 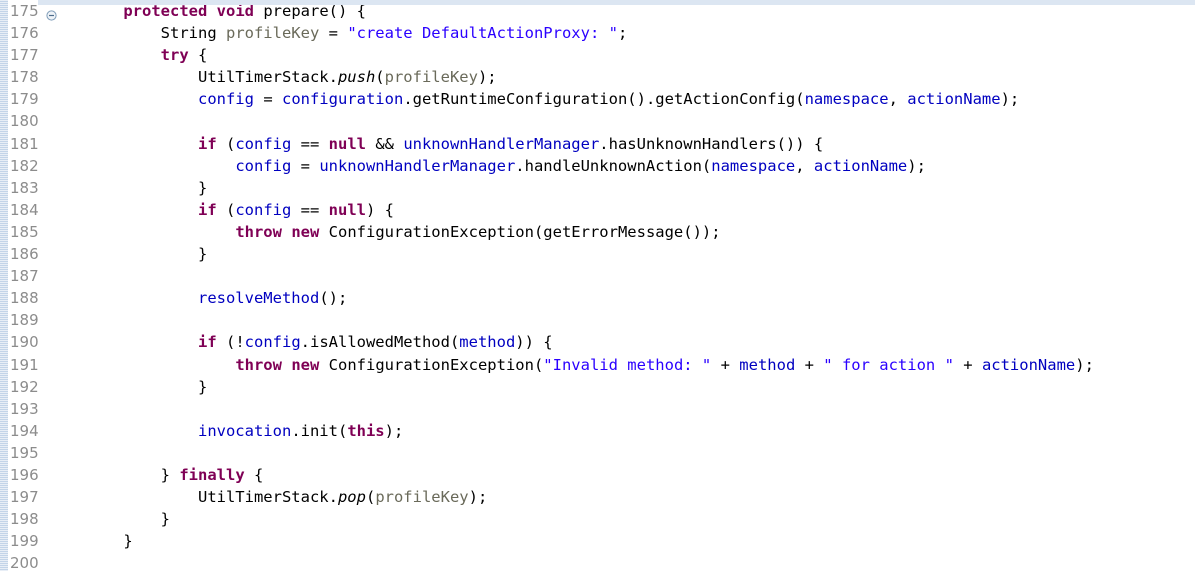 I want to click on line-number: 193, so click(x=24, y=408).